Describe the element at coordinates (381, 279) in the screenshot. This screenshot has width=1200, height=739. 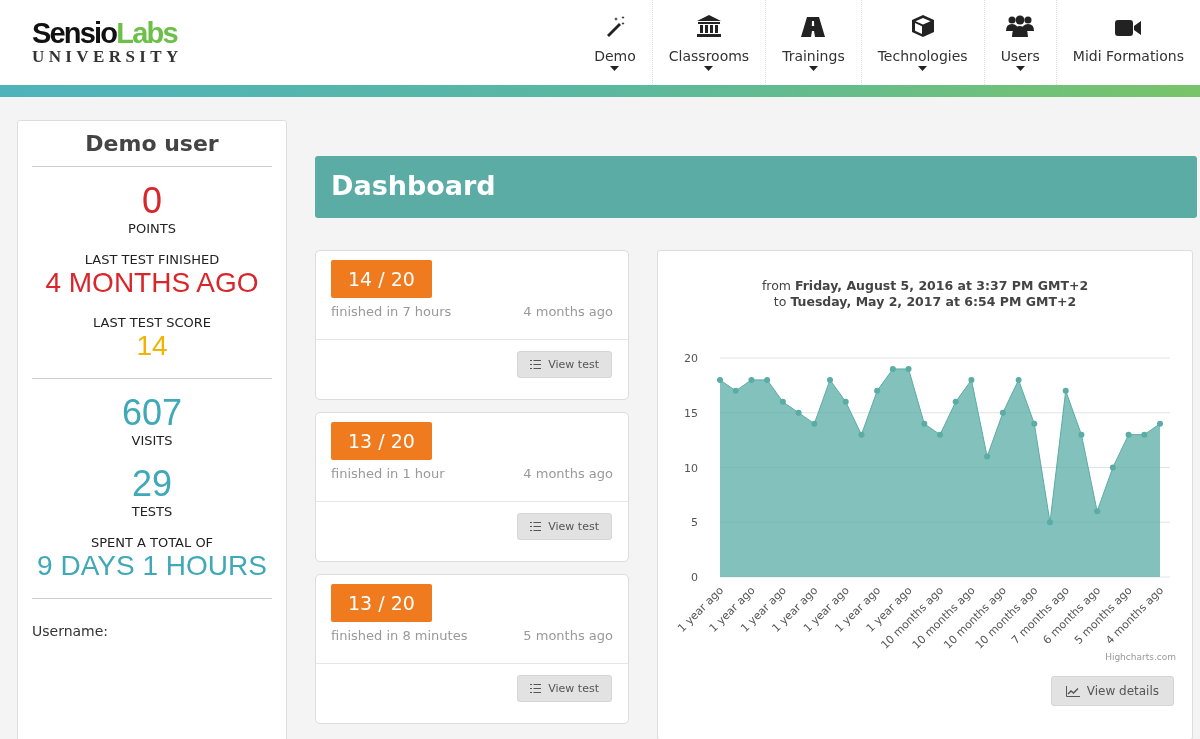
I see `score-badge: 14 / 20` at that location.